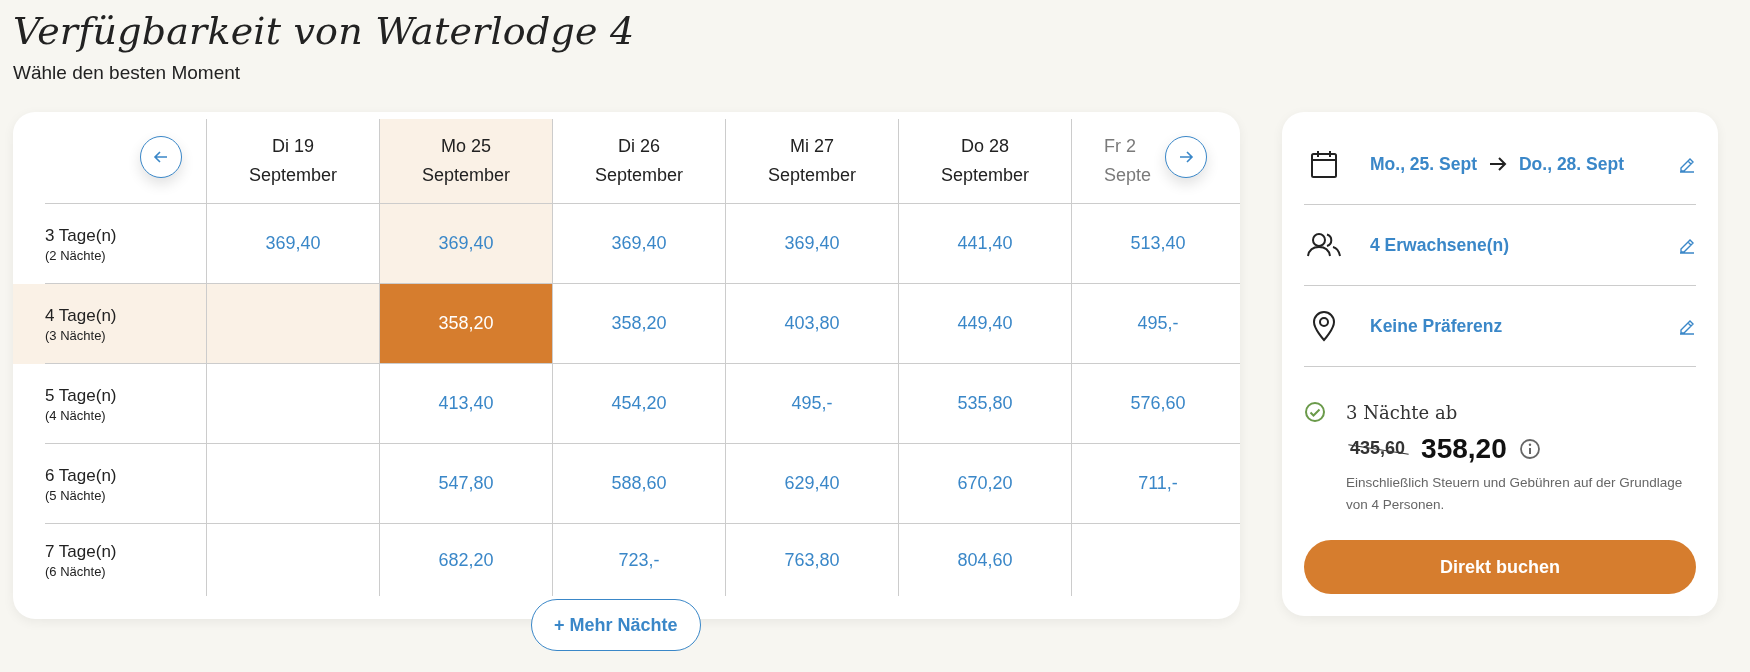 The height and width of the screenshot is (672, 1750). Describe the element at coordinates (1155, 244) in the screenshot. I see `price-cell: 513,40` at that location.